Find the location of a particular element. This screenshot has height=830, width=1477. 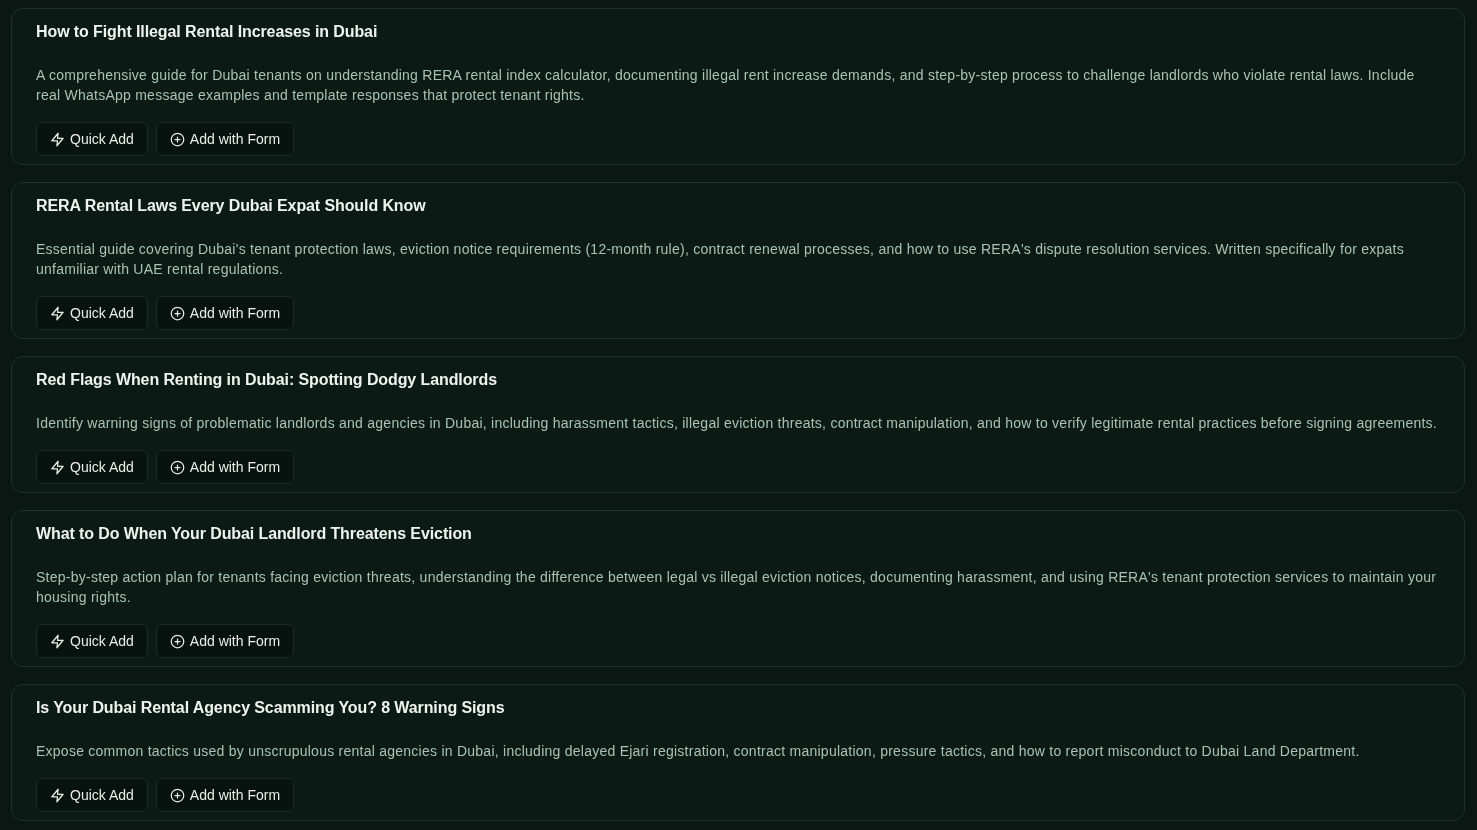

article-title: How to Fight Illegal Rental Increases in Dubai is located at coordinates (207, 32).